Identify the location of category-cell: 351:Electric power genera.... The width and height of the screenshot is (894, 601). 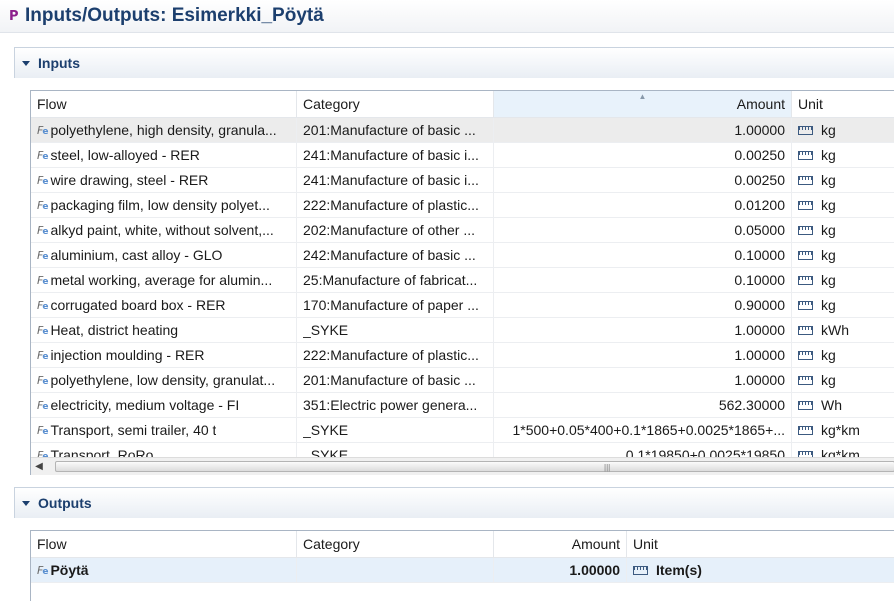
(395, 405).